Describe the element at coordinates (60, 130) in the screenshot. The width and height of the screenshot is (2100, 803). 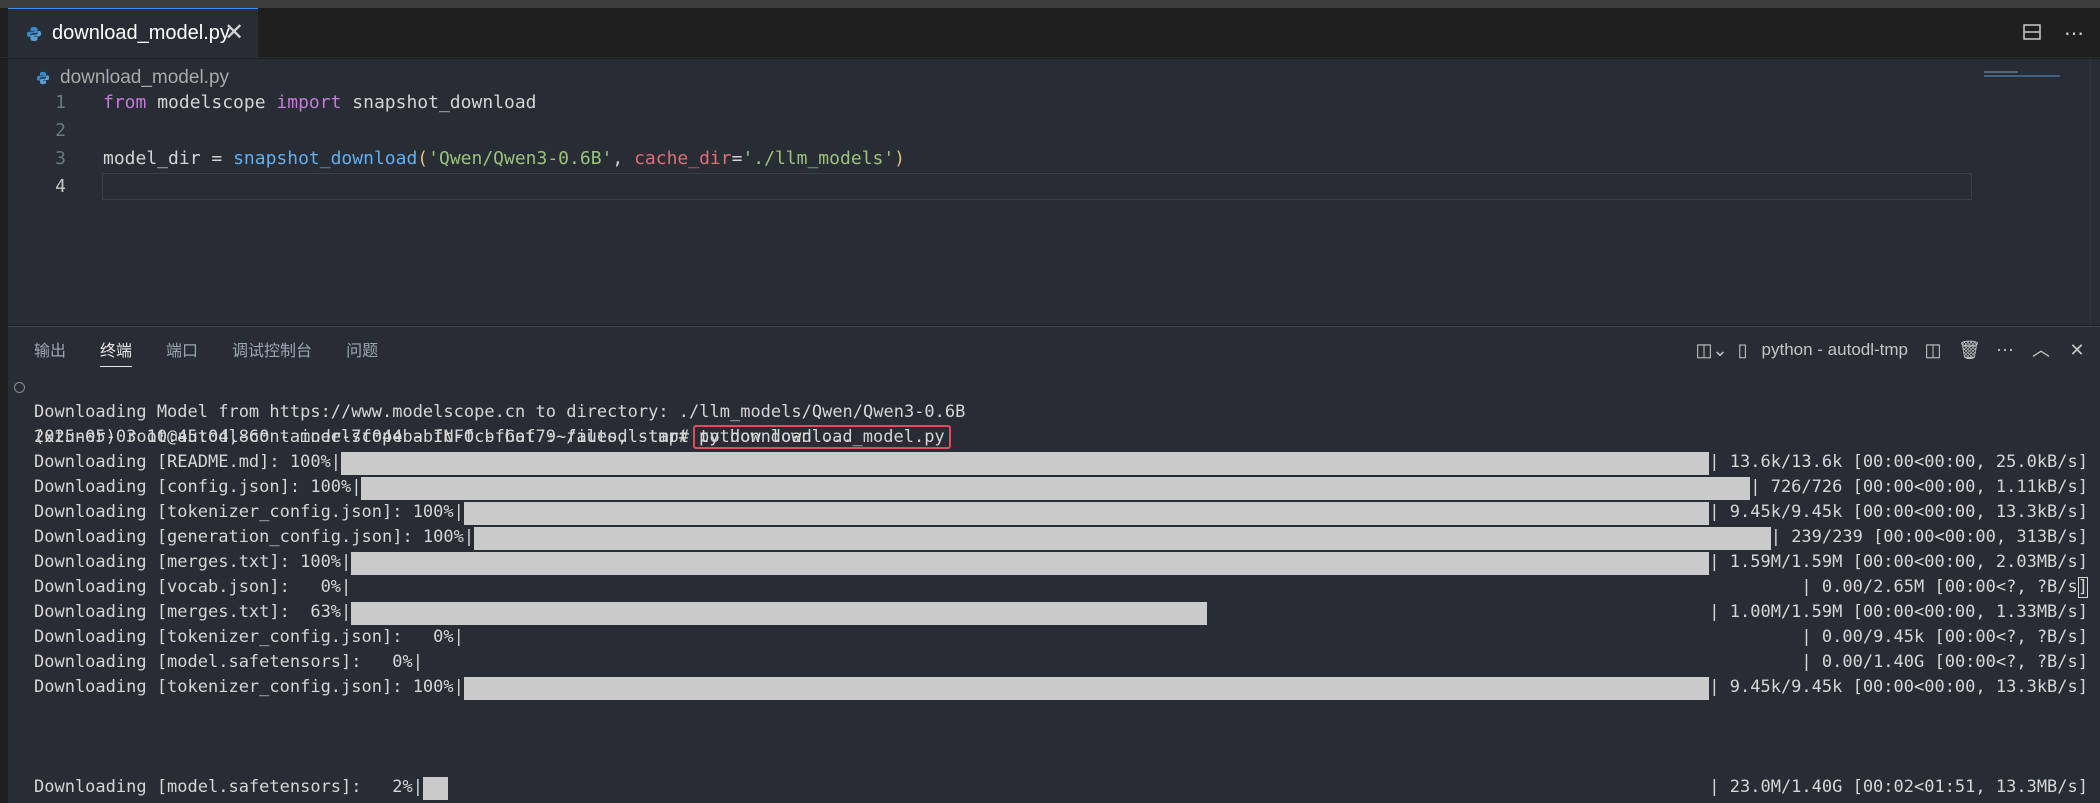
I see `line-number: 2` at that location.